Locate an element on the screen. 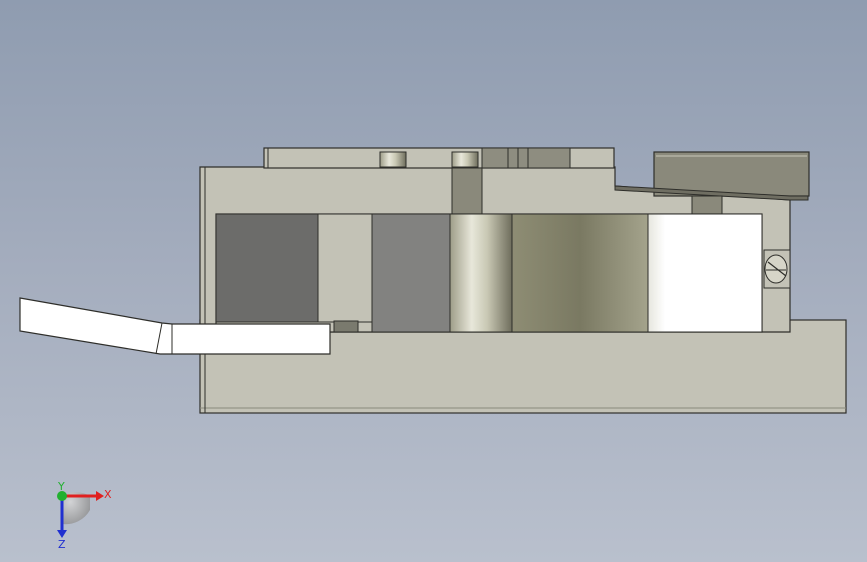 This screenshot has height=562, width=867. vertical-pin is located at coordinates (467, 191).